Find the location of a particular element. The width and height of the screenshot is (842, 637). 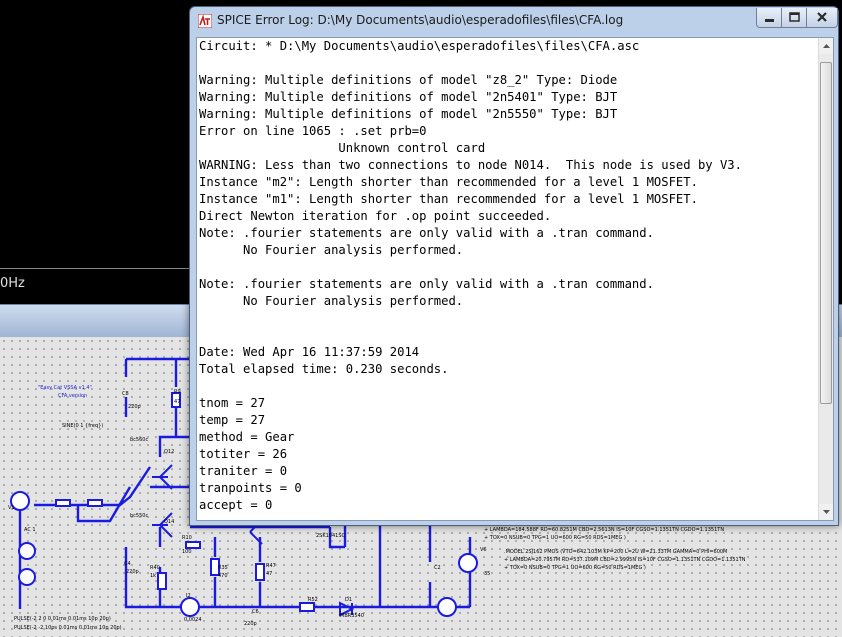

close-button is located at coordinates (822, 18).